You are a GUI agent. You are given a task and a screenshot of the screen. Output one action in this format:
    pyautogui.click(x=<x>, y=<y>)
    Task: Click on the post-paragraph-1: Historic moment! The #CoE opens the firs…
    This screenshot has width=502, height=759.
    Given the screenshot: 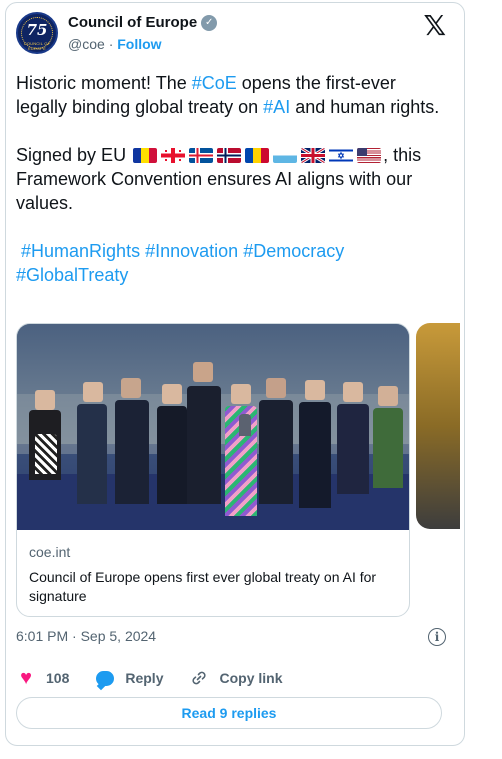 What is the action you would take?
    pyautogui.click(x=231, y=95)
    